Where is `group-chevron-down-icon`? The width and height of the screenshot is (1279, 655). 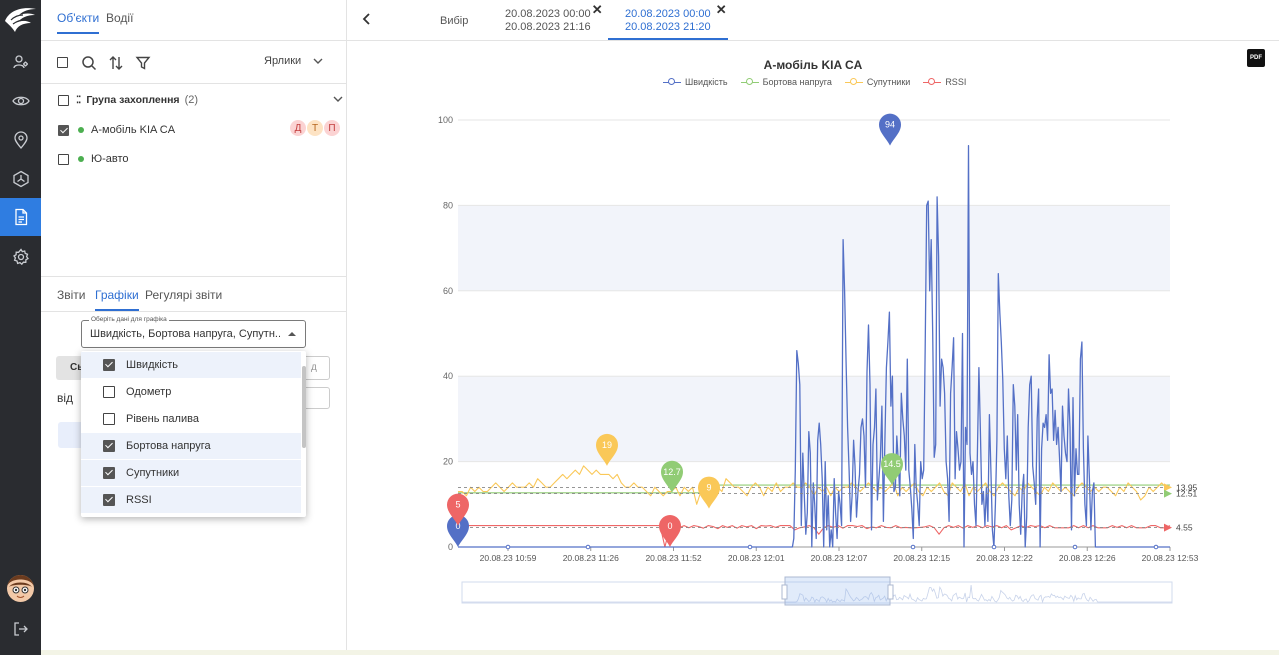
group-chevron-down-icon is located at coordinates (338, 99).